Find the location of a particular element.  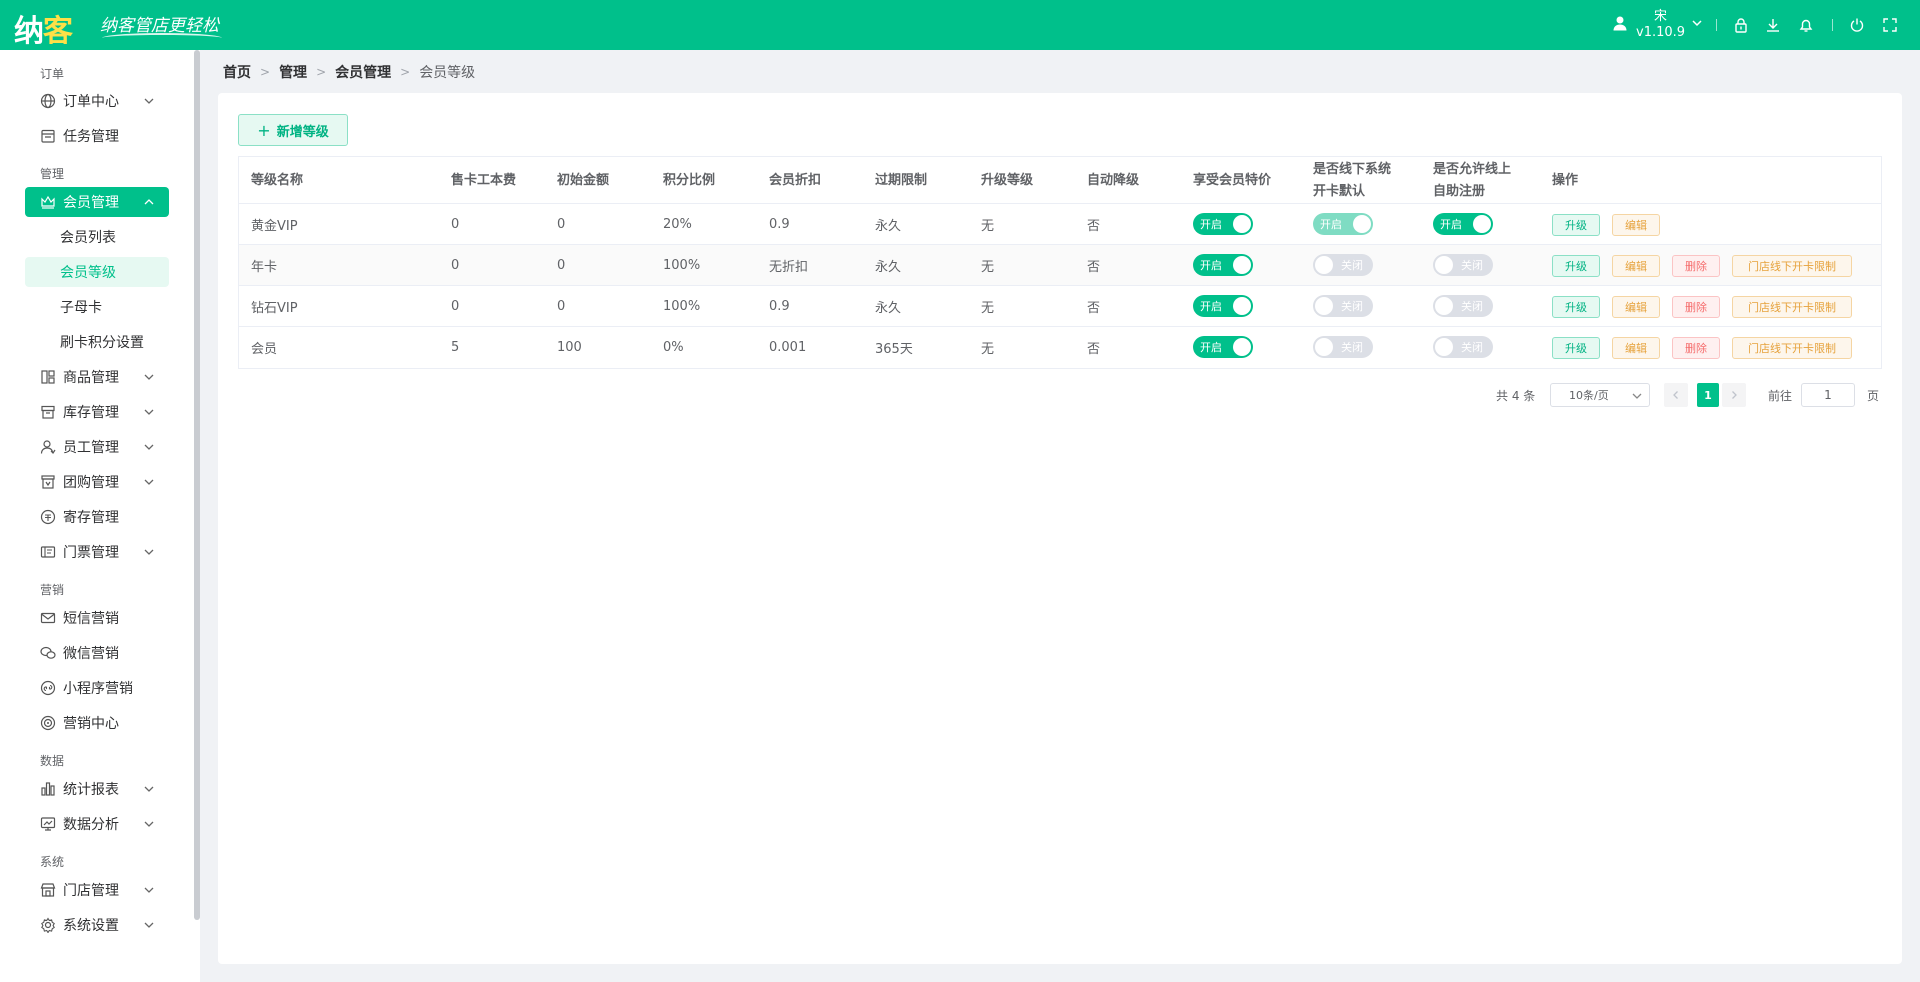

cell-upgrade-level: 无 is located at coordinates (988, 226).